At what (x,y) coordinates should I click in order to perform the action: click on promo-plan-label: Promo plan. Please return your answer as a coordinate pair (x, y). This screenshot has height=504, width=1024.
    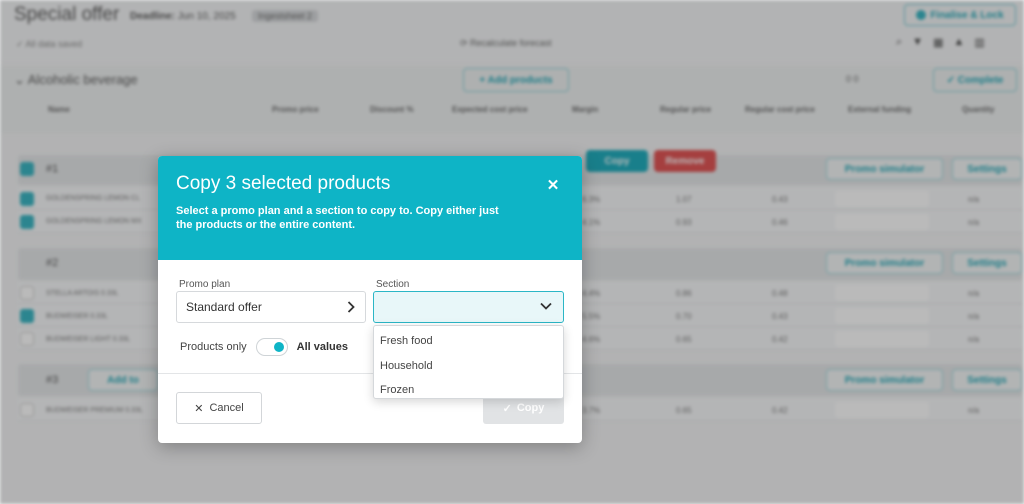
    Looking at the image, I should click on (205, 284).